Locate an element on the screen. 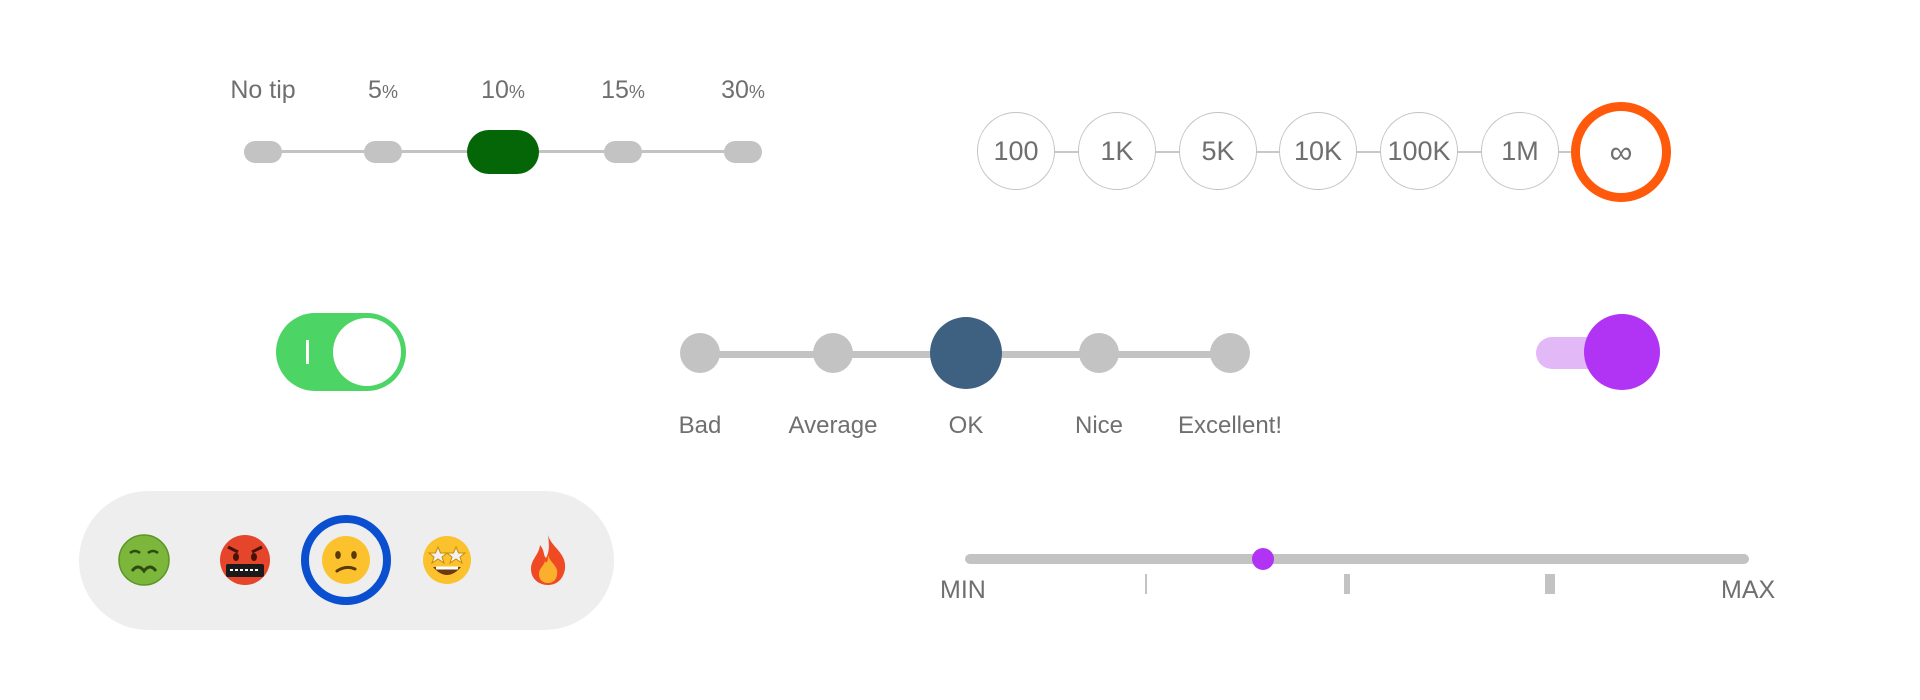 The height and width of the screenshot is (700, 1920). rating-label: Average is located at coordinates (833, 426).